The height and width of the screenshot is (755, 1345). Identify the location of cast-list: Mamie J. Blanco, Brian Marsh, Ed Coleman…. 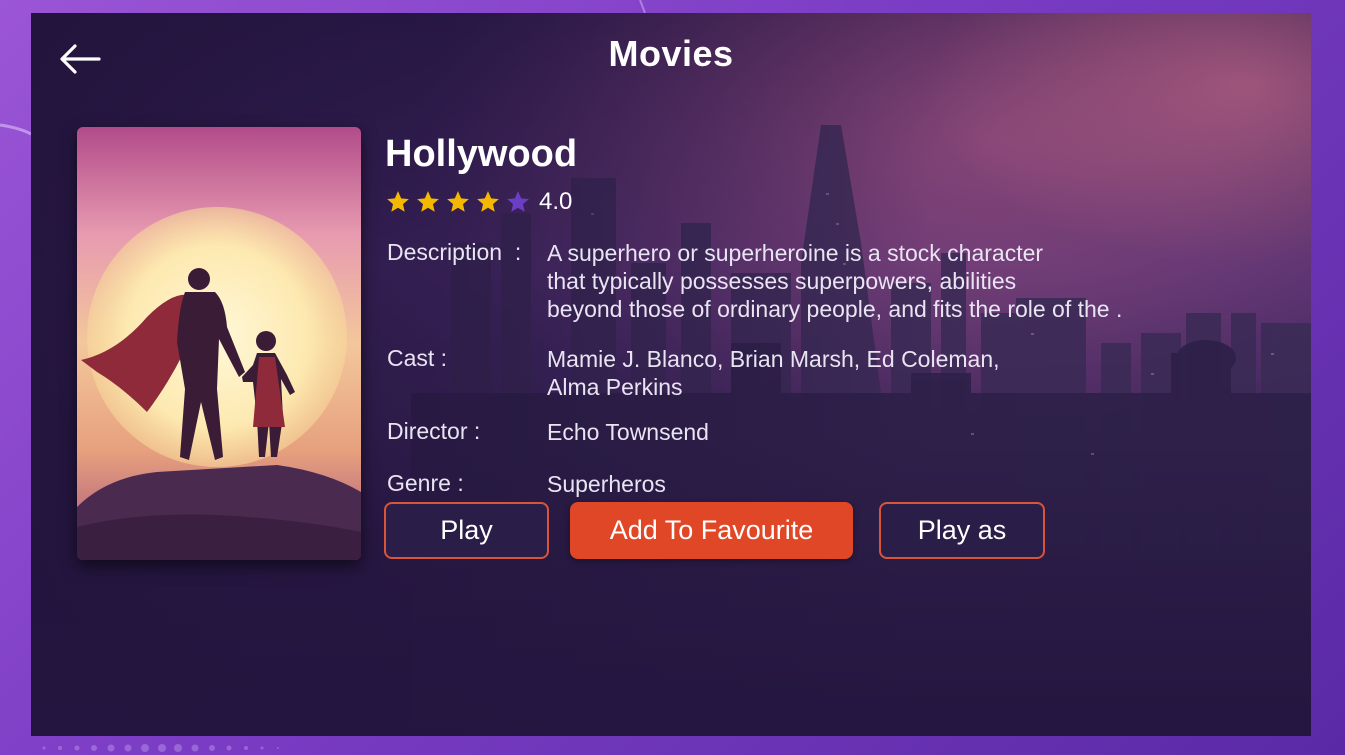
(773, 373).